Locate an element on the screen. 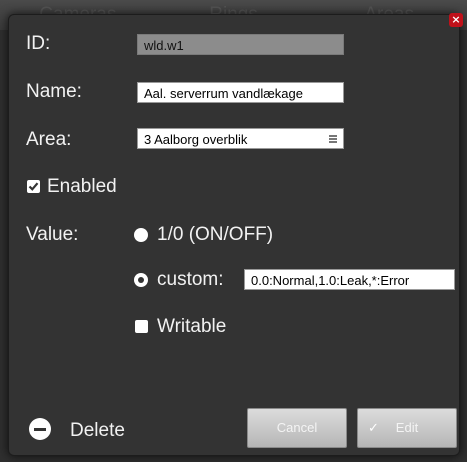 The width and height of the screenshot is (467, 462). menu-icon is located at coordinates (333, 139).